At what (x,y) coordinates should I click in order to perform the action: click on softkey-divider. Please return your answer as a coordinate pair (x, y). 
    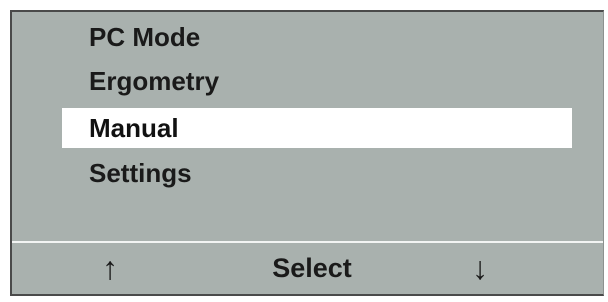
    Looking at the image, I should click on (307, 242).